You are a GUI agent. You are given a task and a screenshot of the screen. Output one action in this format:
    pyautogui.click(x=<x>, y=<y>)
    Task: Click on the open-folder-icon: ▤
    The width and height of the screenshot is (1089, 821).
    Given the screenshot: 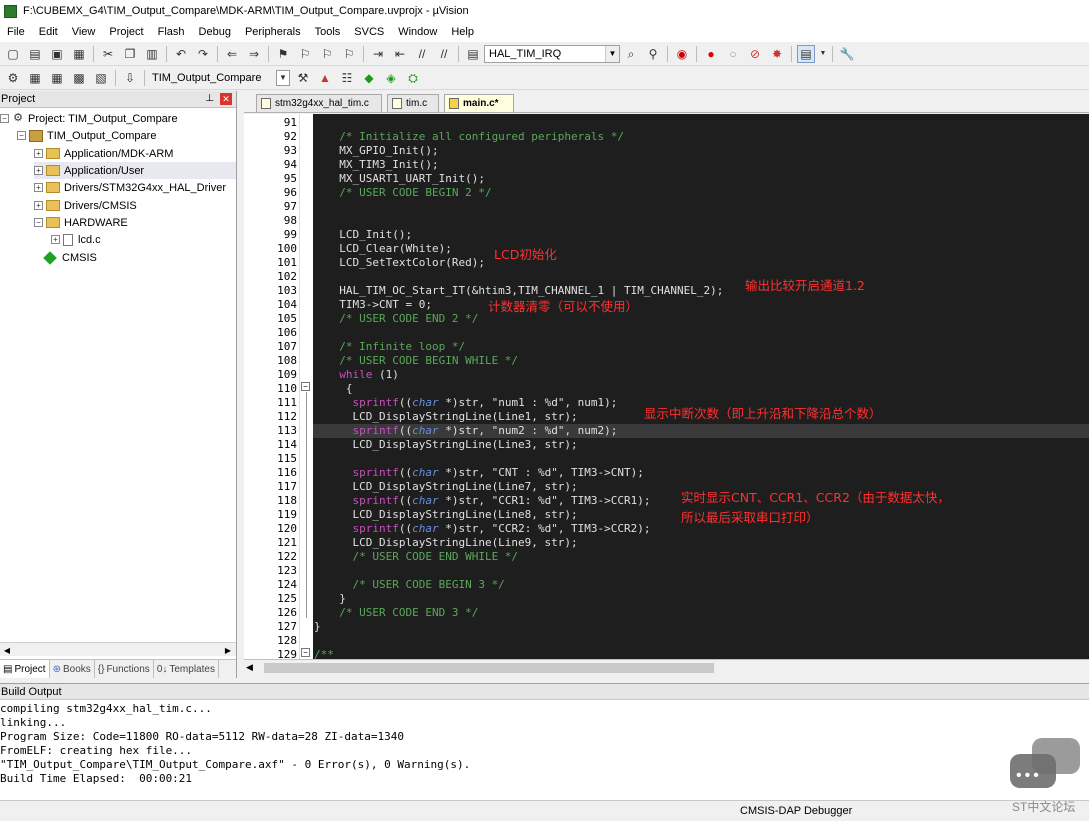 What is the action you would take?
    pyautogui.click(x=35, y=54)
    